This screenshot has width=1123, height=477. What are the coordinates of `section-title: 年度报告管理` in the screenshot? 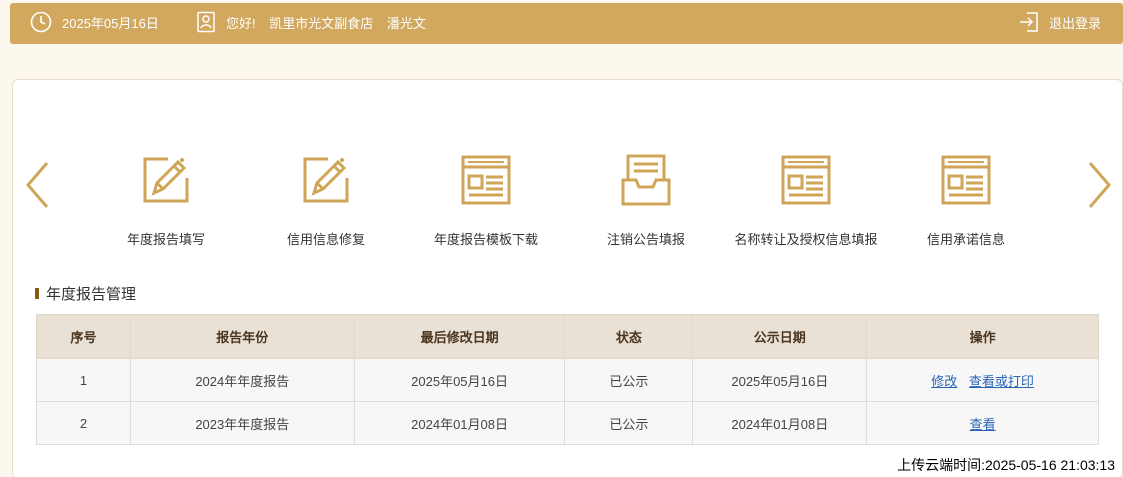 It's located at (85, 293).